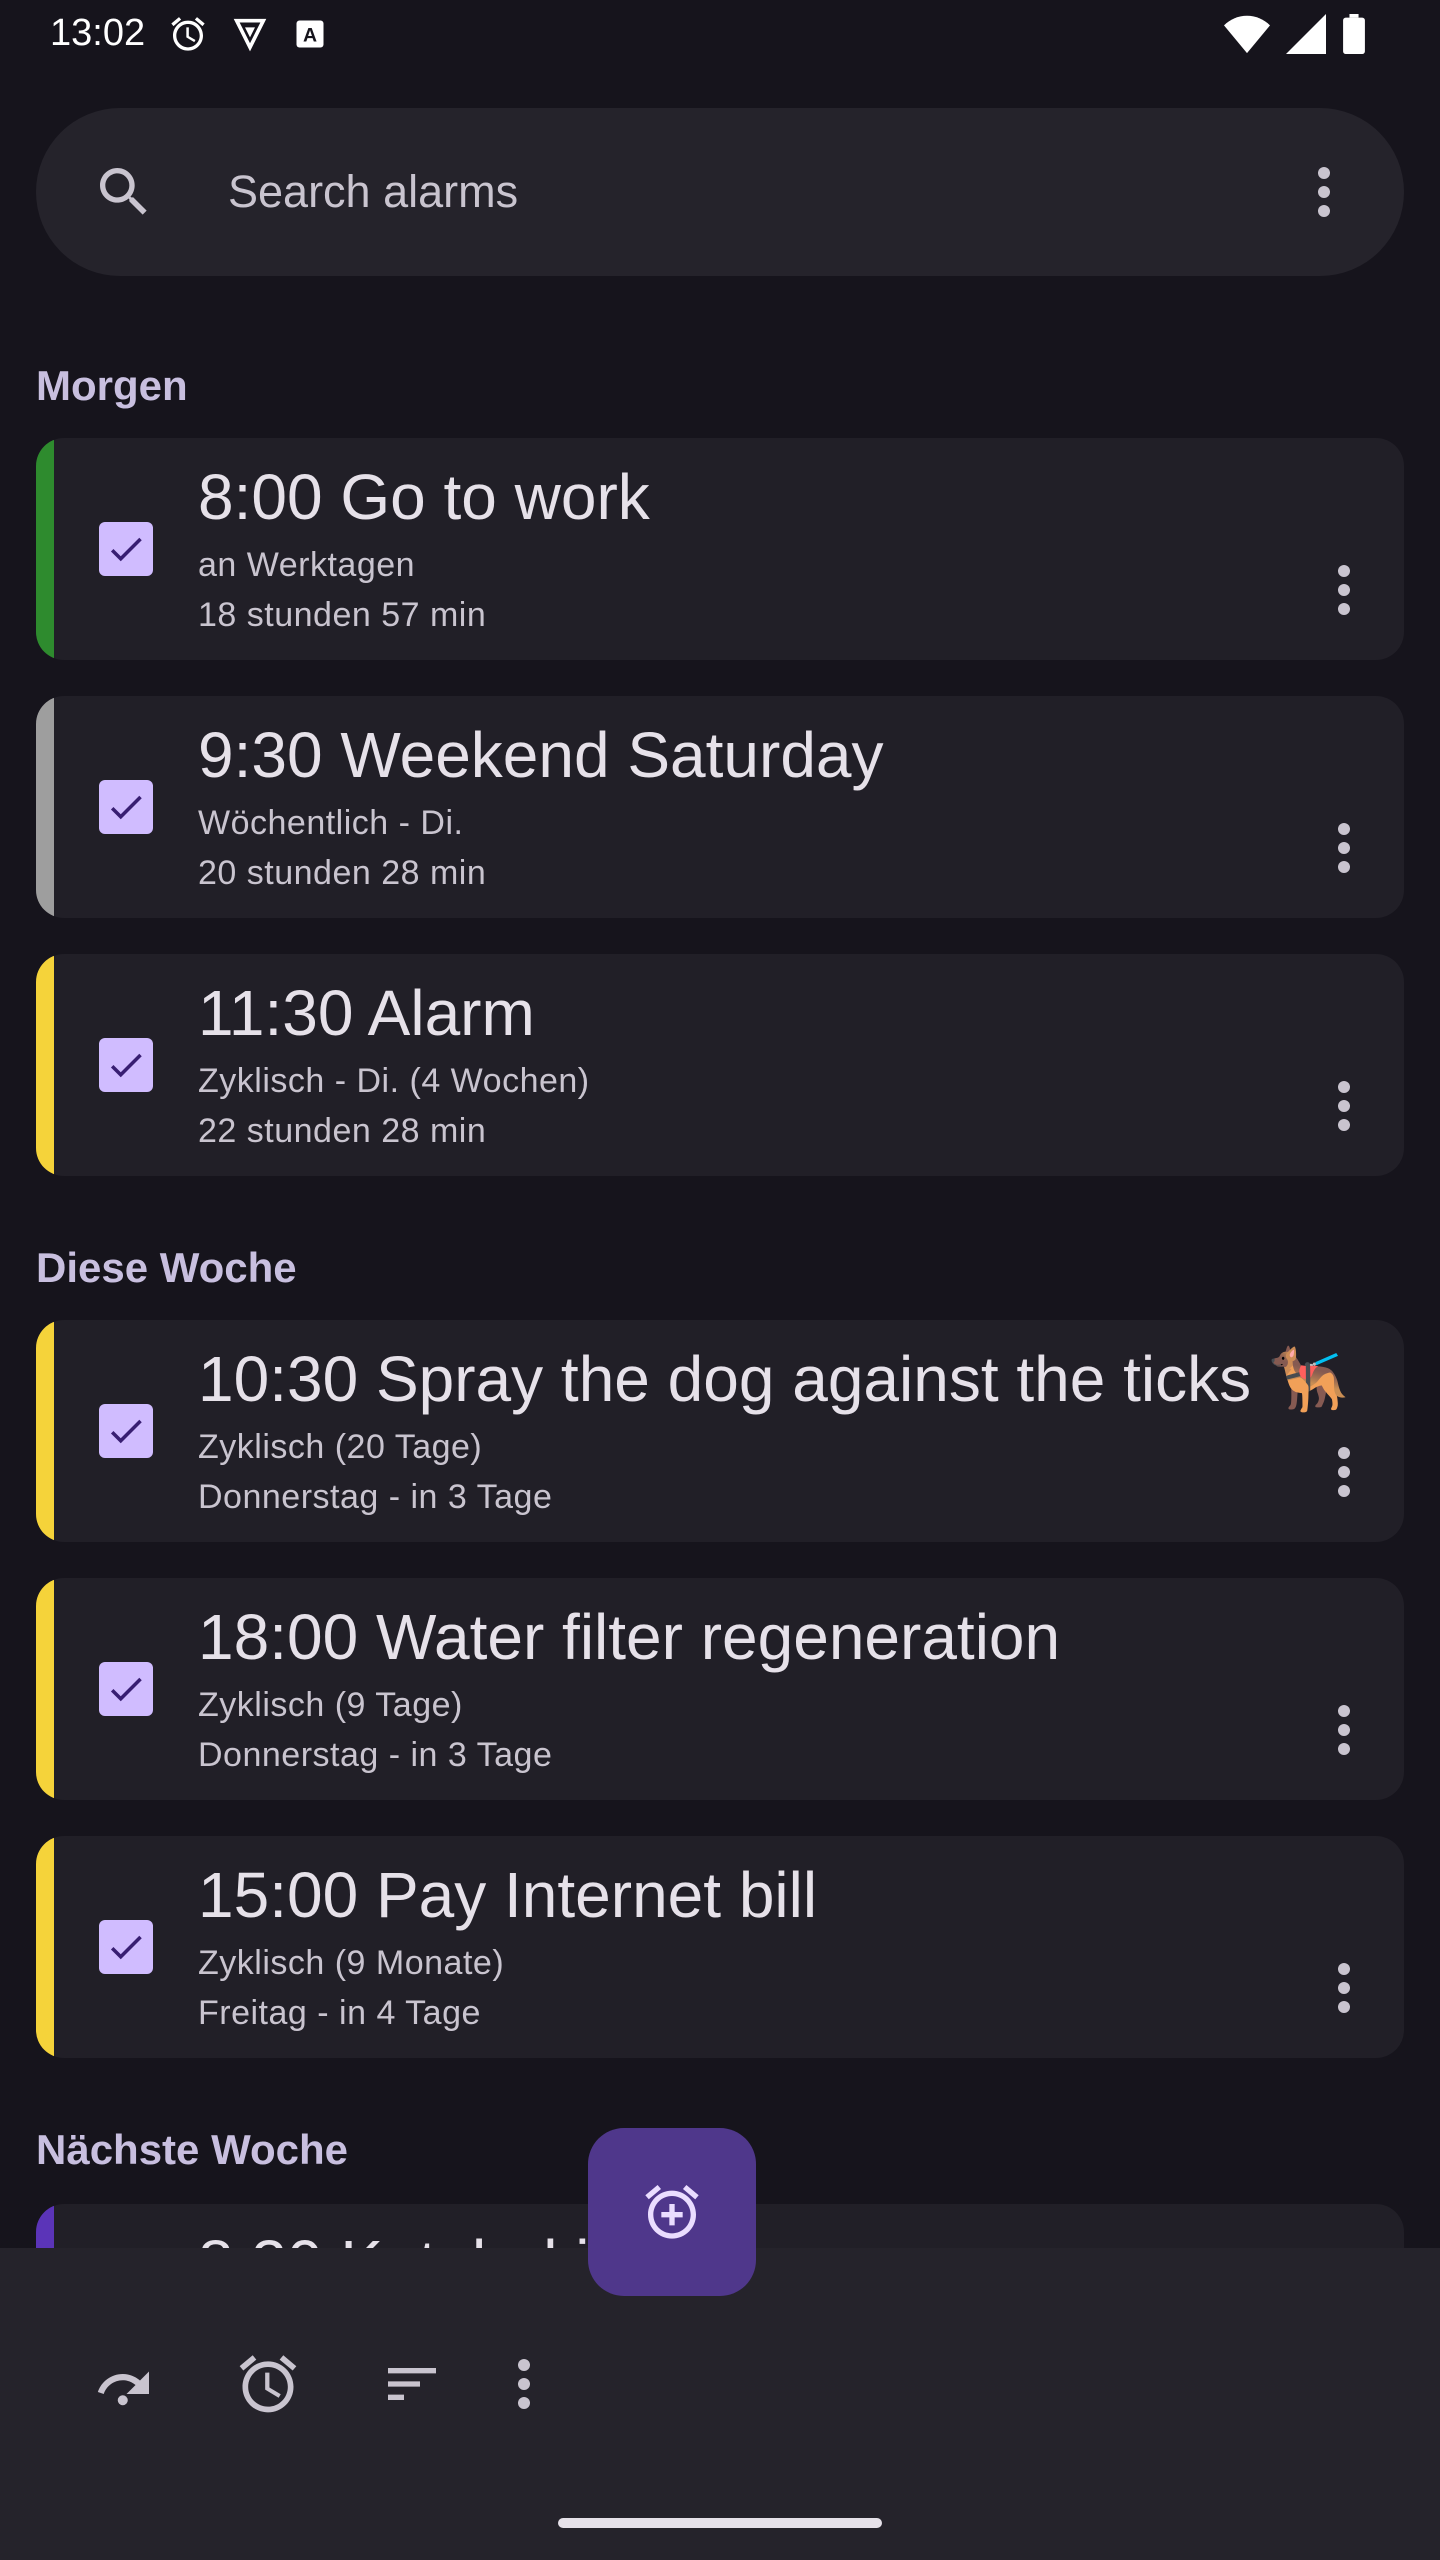  What do you see at coordinates (331, 823) in the screenshot?
I see `alarm-repeat: Wöchentlich - Di.` at bounding box center [331, 823].